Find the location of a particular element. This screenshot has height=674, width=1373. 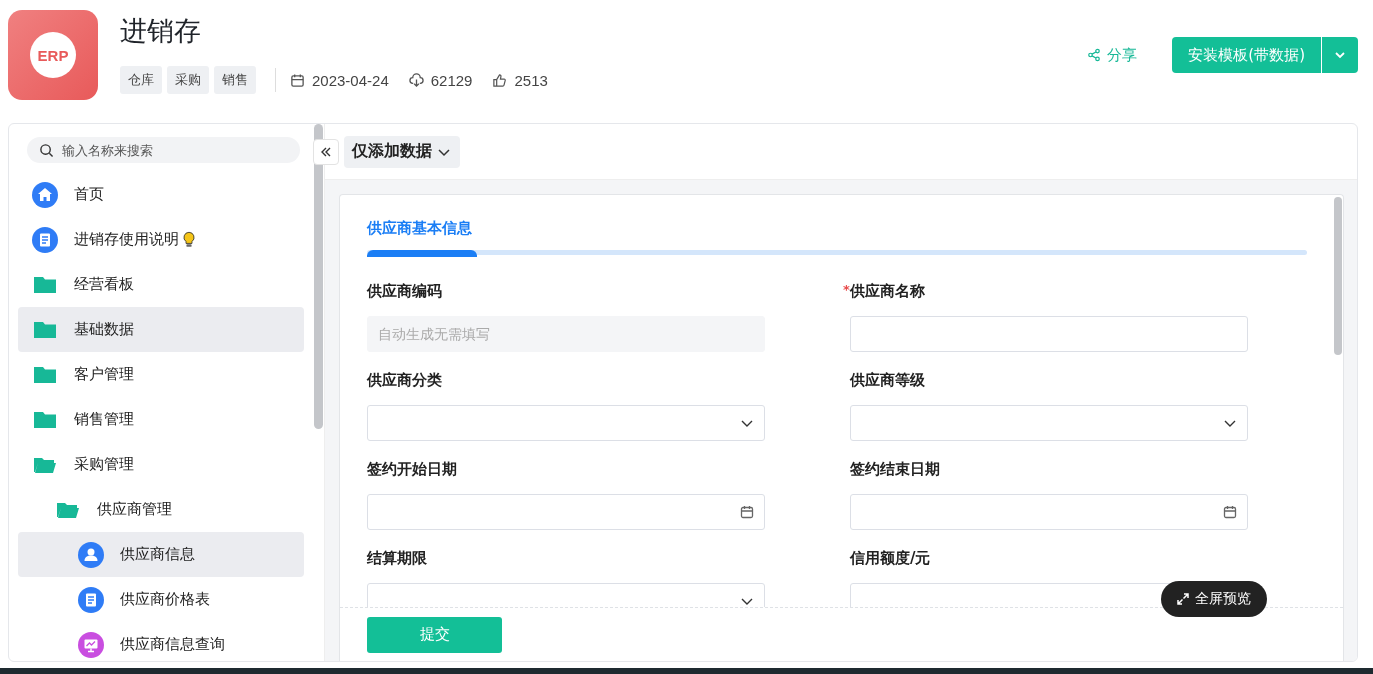

user-icon is located at coordinates (91, 554).